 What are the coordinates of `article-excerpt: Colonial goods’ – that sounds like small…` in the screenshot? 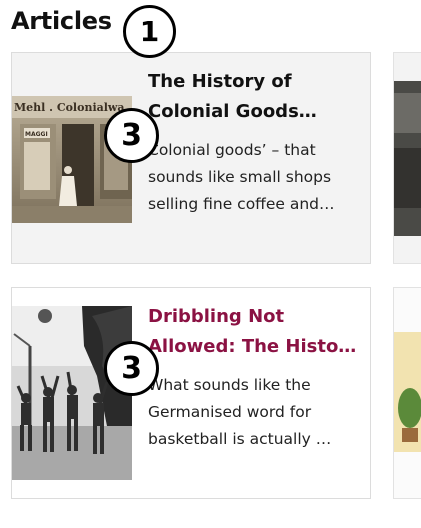 It's located at (241, 177).